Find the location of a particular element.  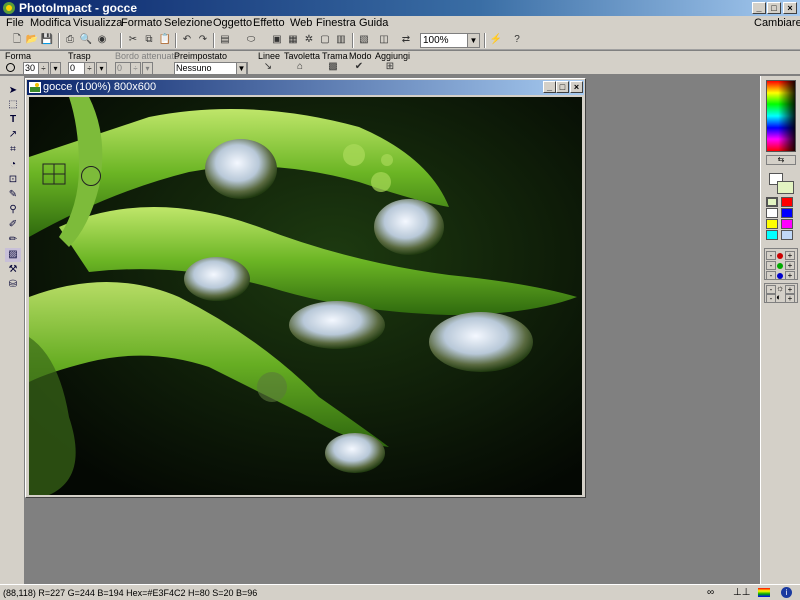

info-icon: i is located at coordinates (786, 592).